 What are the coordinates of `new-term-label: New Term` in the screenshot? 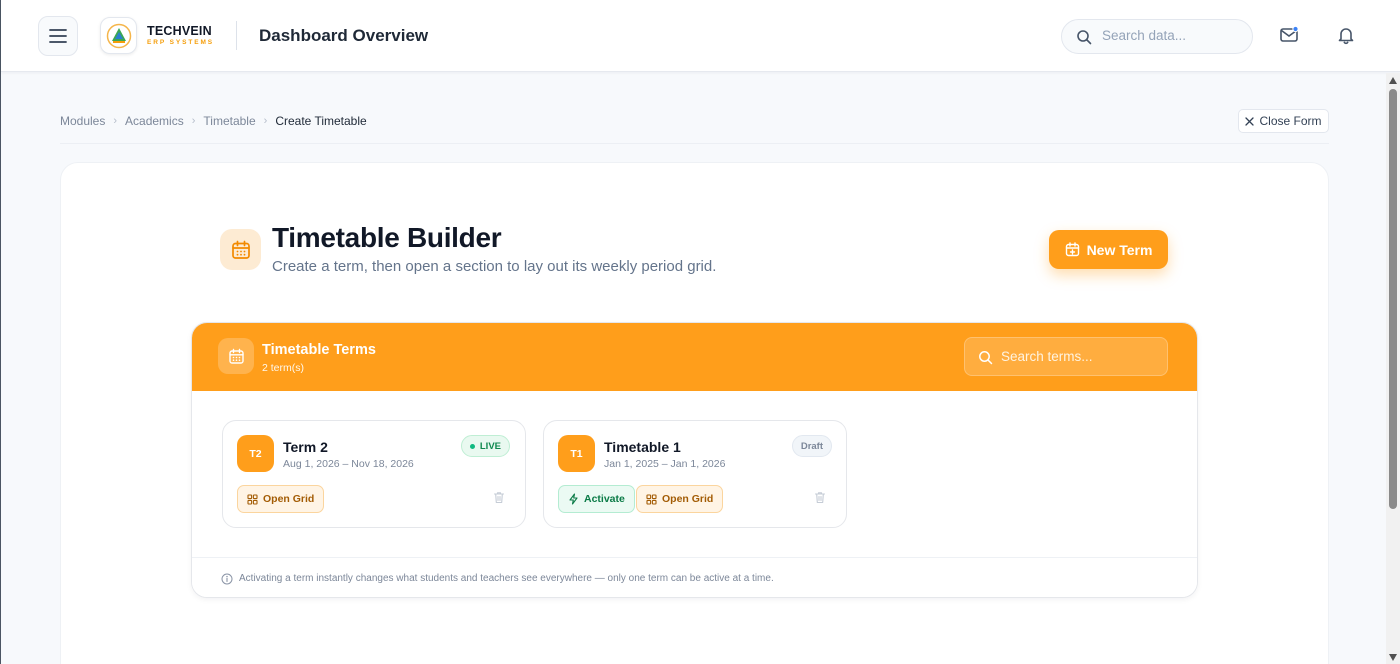 It's located at (1119, 249).